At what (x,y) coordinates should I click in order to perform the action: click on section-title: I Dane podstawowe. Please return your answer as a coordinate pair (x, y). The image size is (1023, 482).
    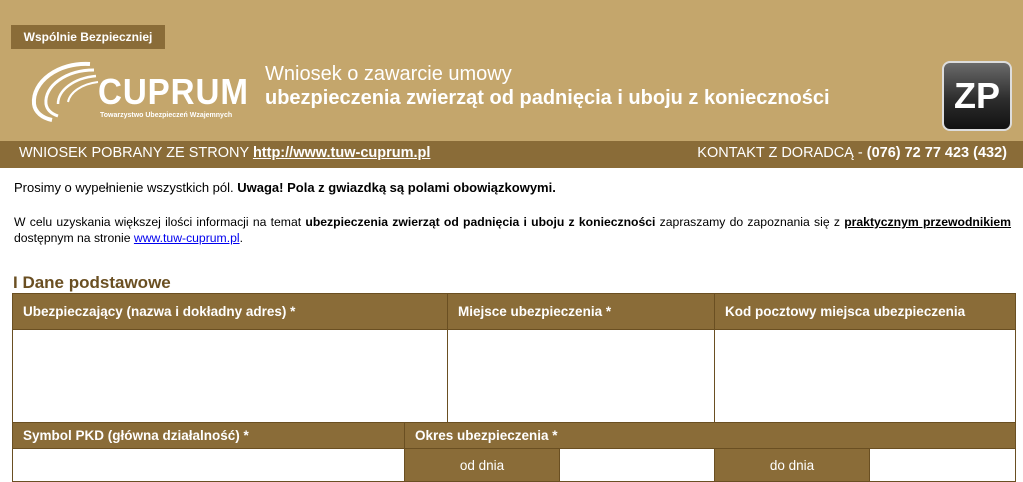
    Looking at the image, I should click on (92, 282).